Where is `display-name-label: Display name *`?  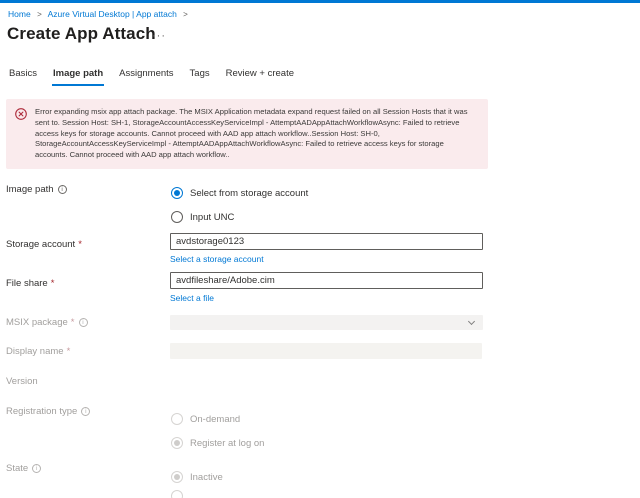
display-name-label: Display name * is located at coordinates (38, 351).